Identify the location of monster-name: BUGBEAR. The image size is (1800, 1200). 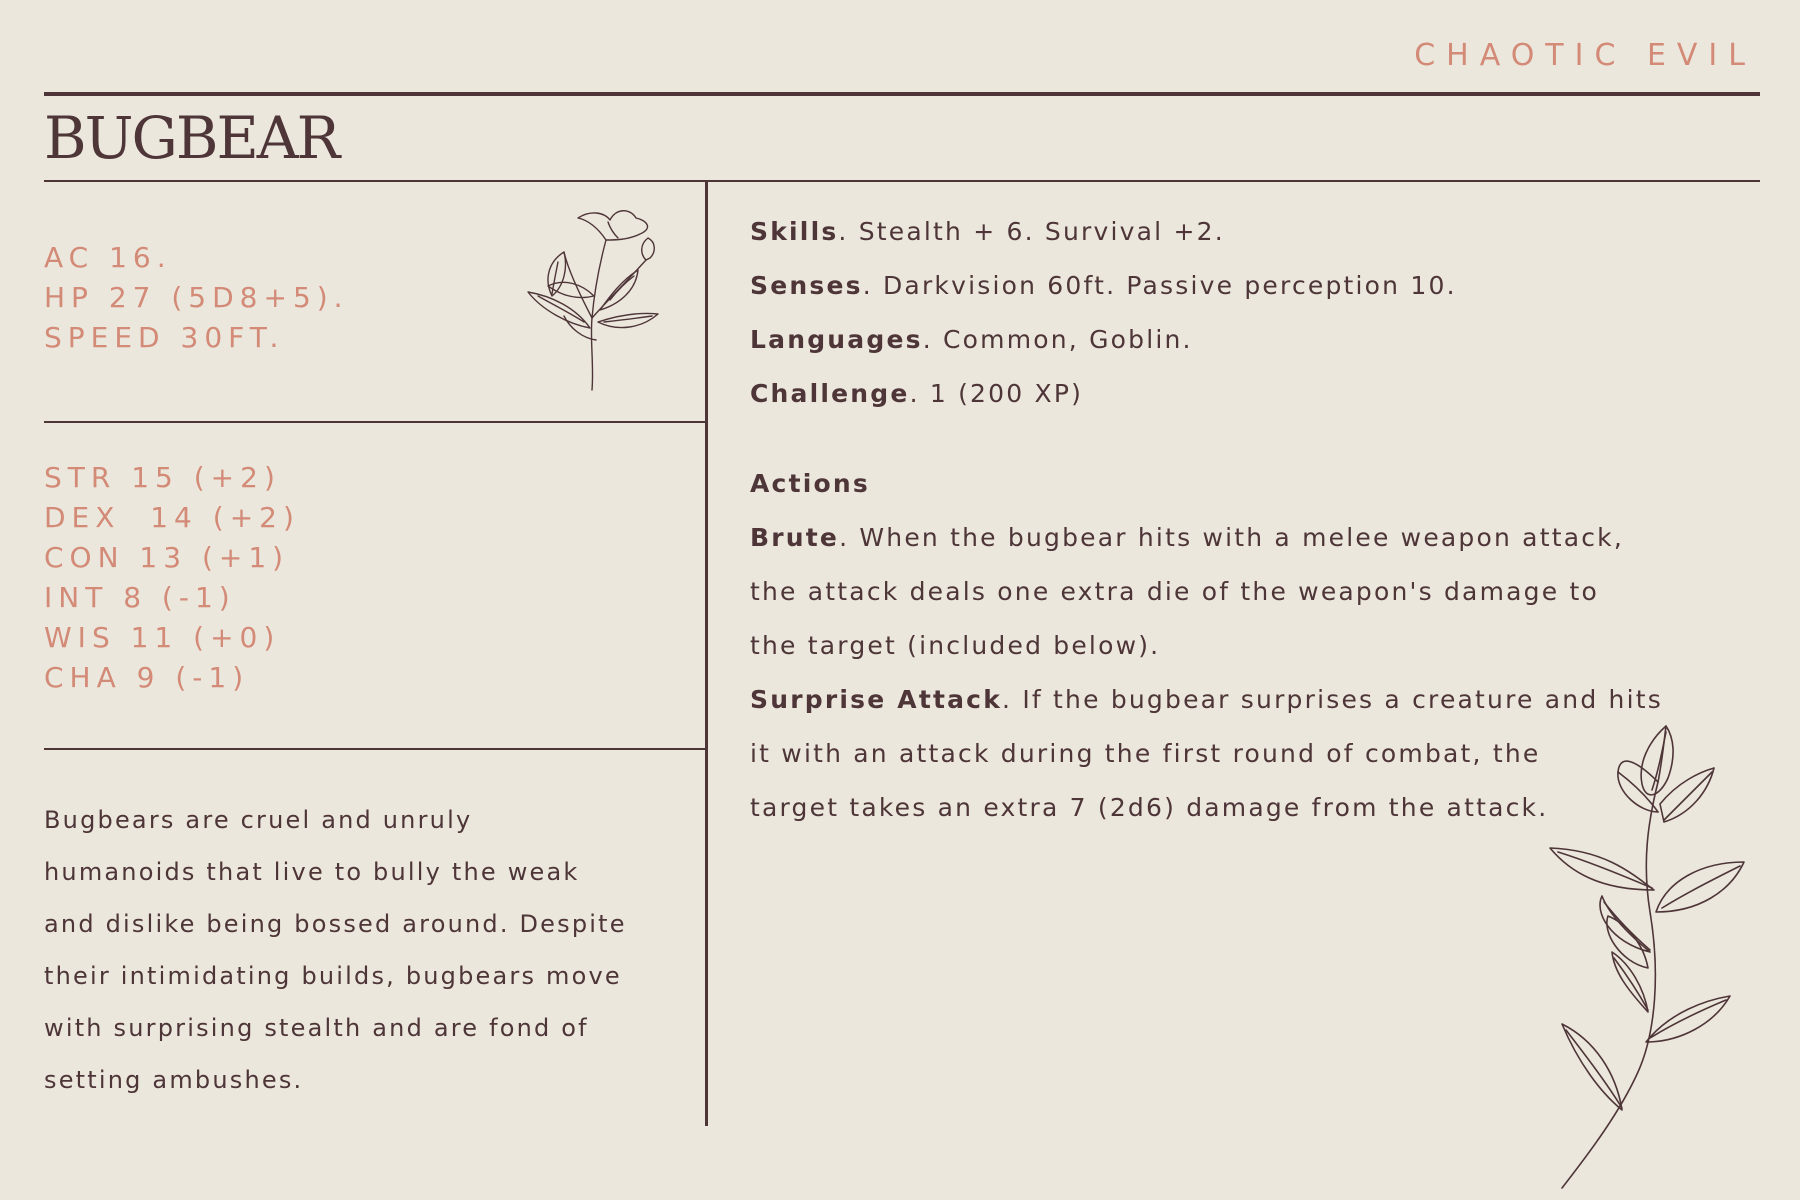
(192, 138).